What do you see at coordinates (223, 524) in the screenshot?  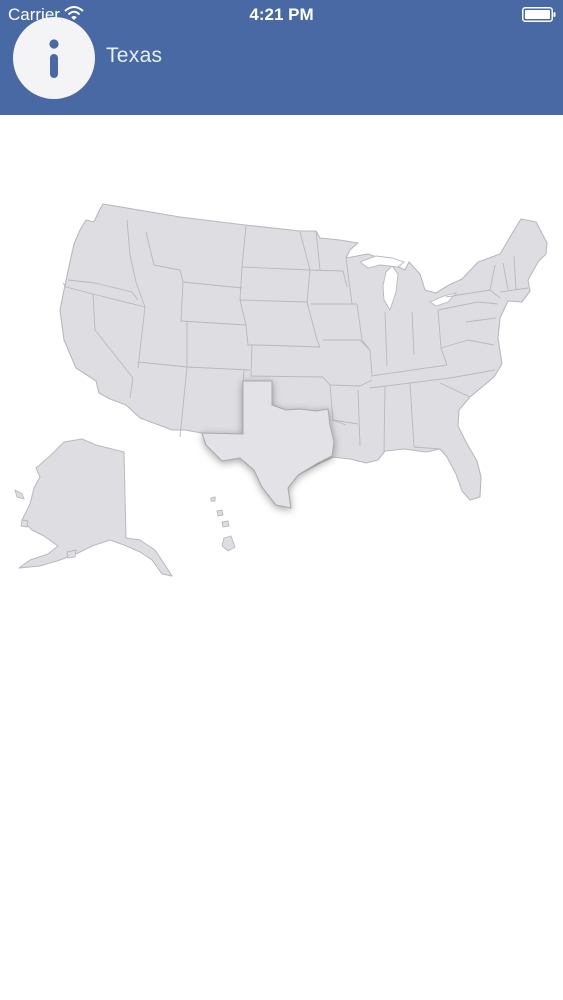 I see `state-hawaii` at bounding box center [223, 524].